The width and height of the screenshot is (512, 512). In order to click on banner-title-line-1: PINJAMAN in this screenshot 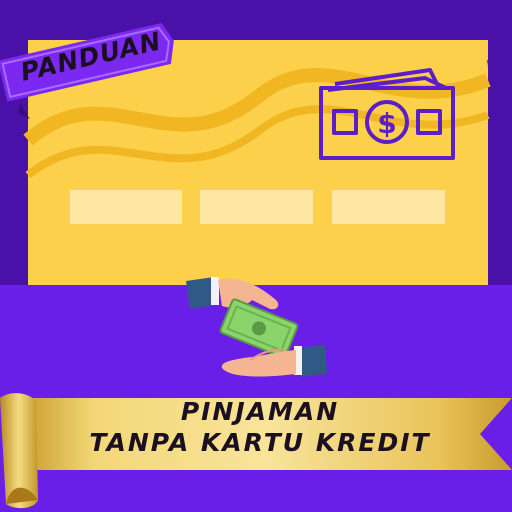, I will do `click(260, 411)`.